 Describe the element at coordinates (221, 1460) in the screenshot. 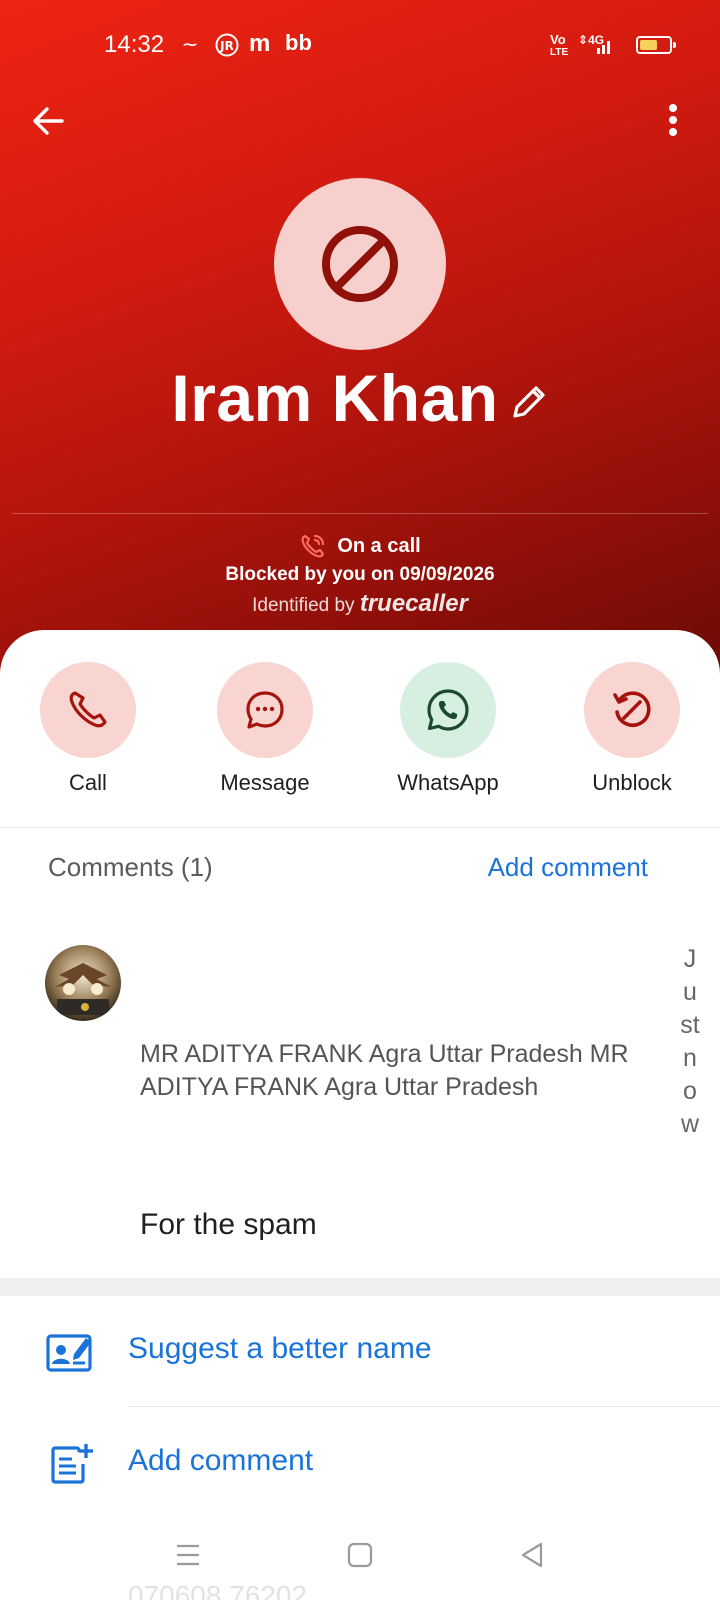

I see `add-comment-label: Add comment` at that location.